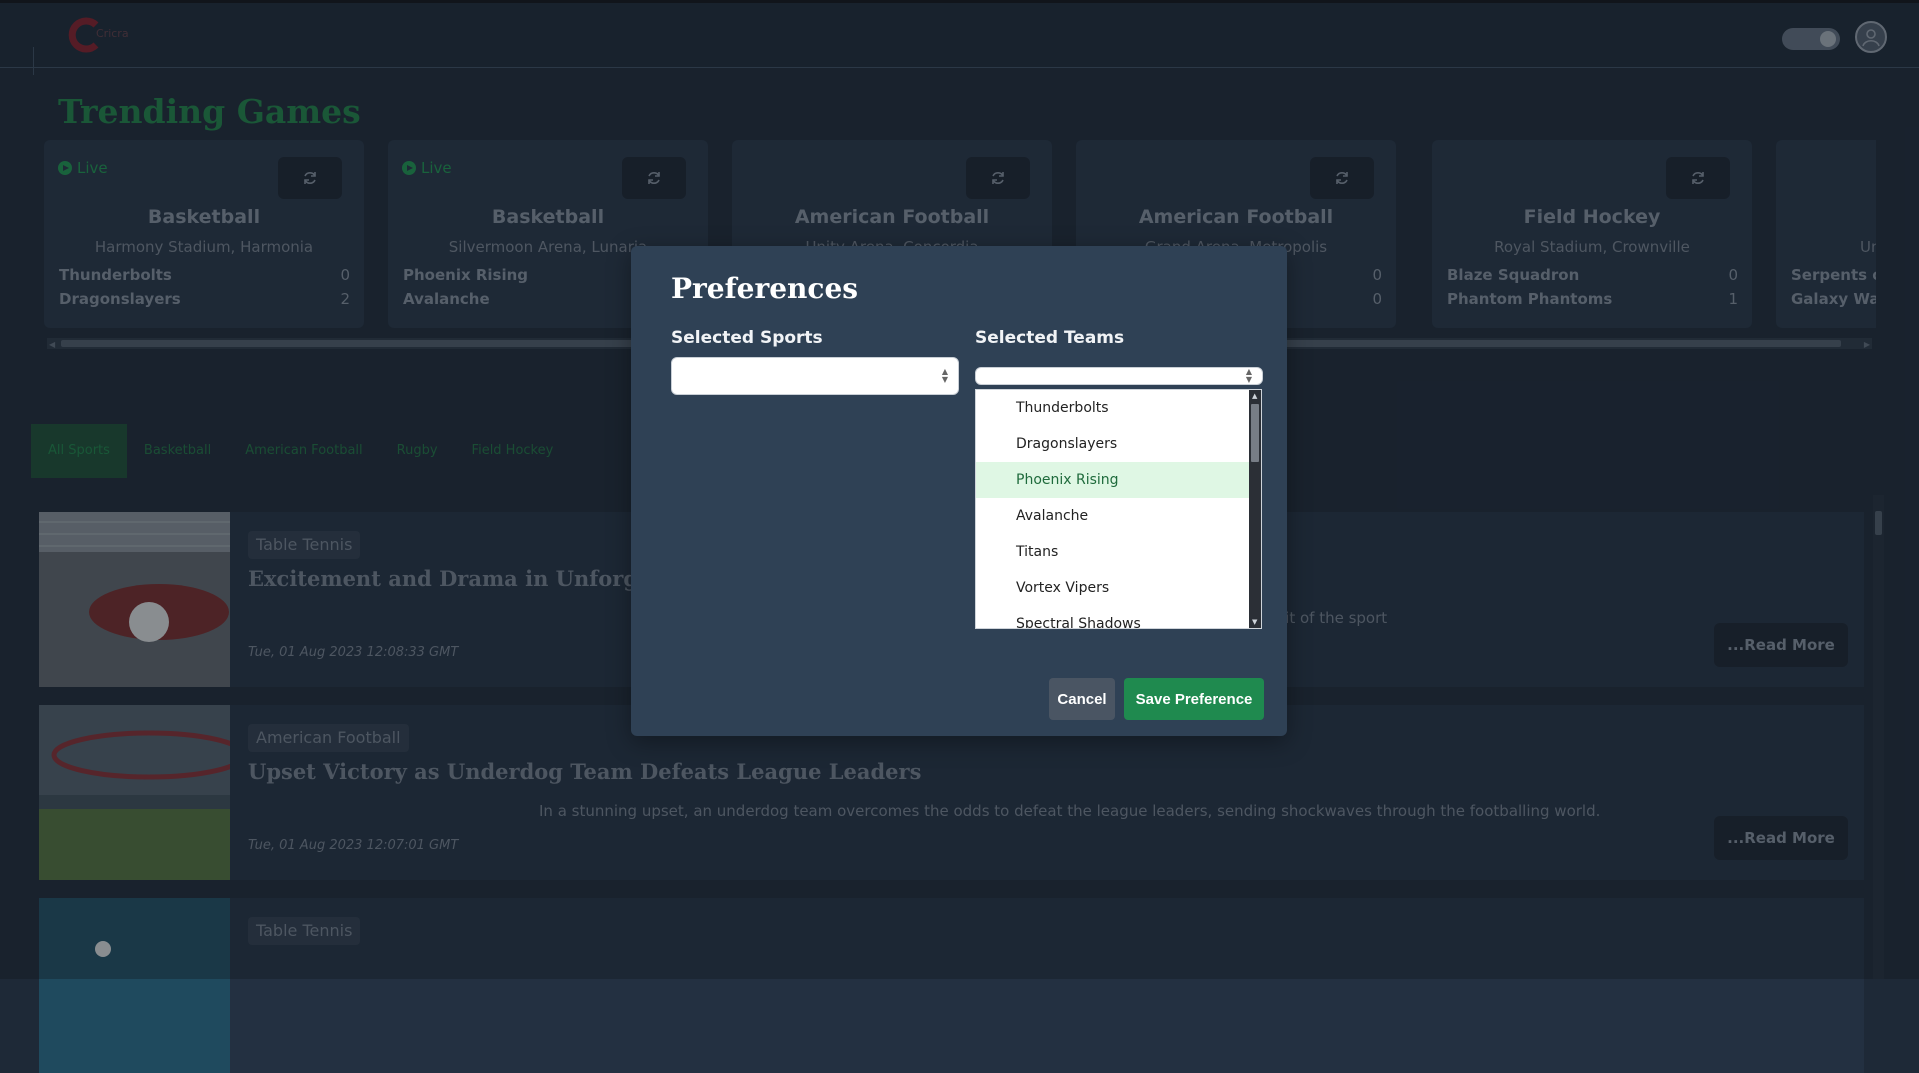 The image size is (1919, 1073). Describe the element at coordinates (1118, 408) in the screenshot. I see `team-option: Thunderbolts` at that location.